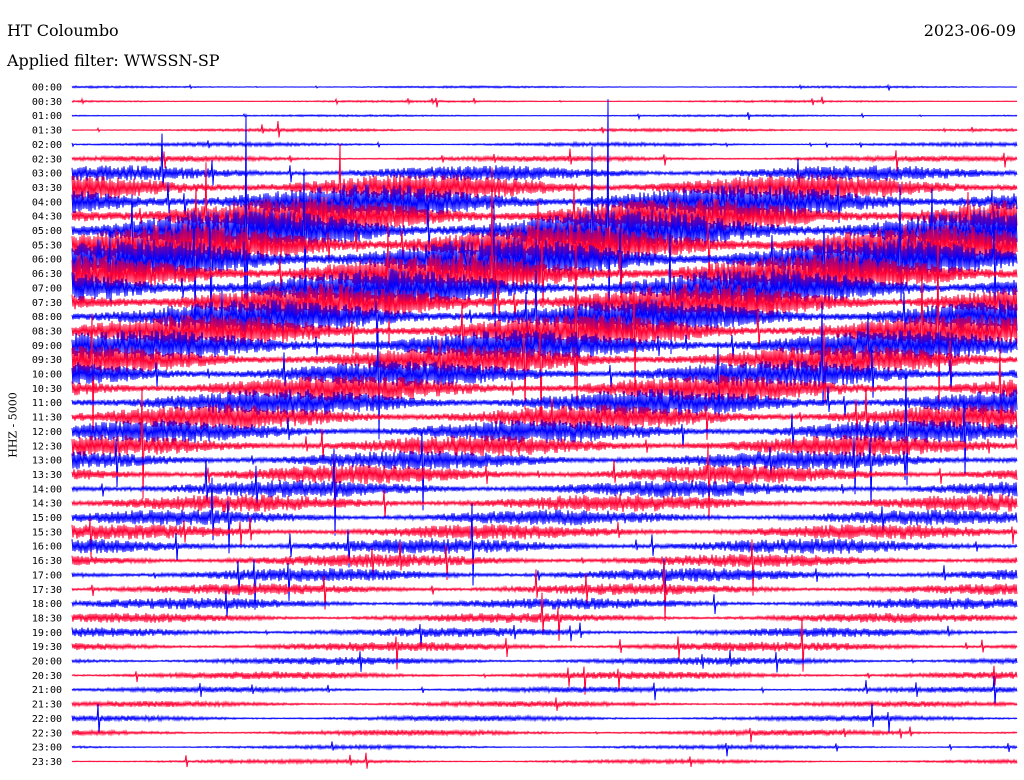  I want to click on time-tick-label: 09:30, so click(47, 360).